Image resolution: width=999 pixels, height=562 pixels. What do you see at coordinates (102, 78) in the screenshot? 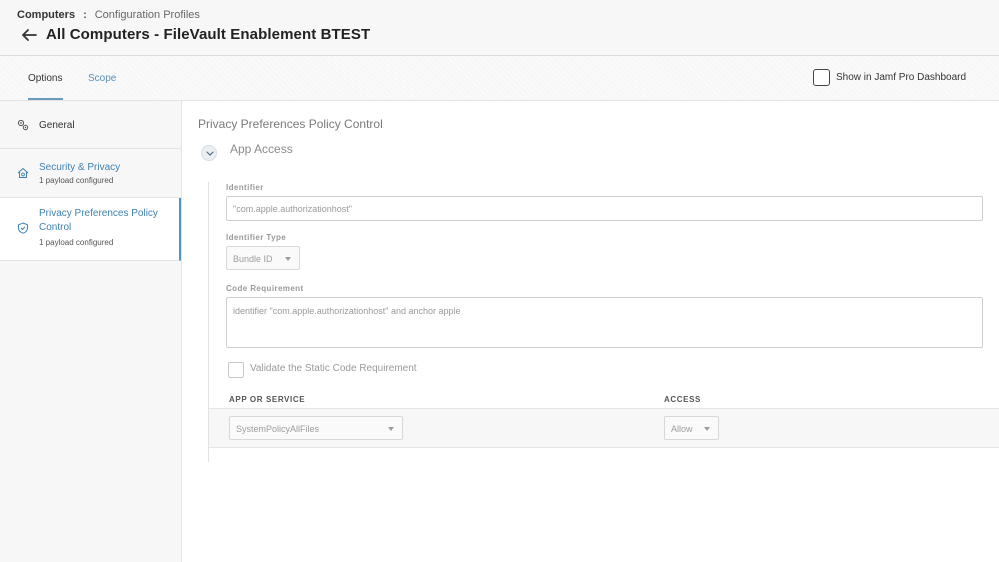
I see `tab-scope: Scope` at bounding box center [102, 78].